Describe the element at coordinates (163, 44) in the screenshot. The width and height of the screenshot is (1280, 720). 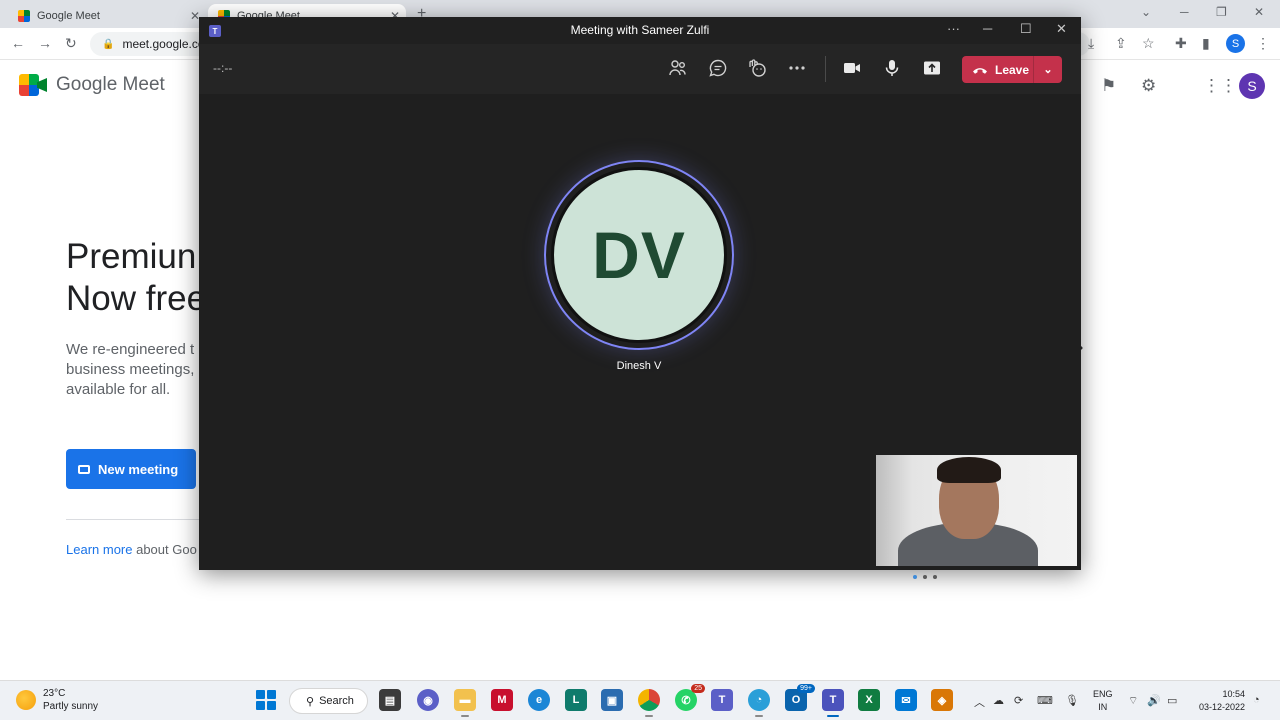
I see `url-text: meet.google.co` at that location.